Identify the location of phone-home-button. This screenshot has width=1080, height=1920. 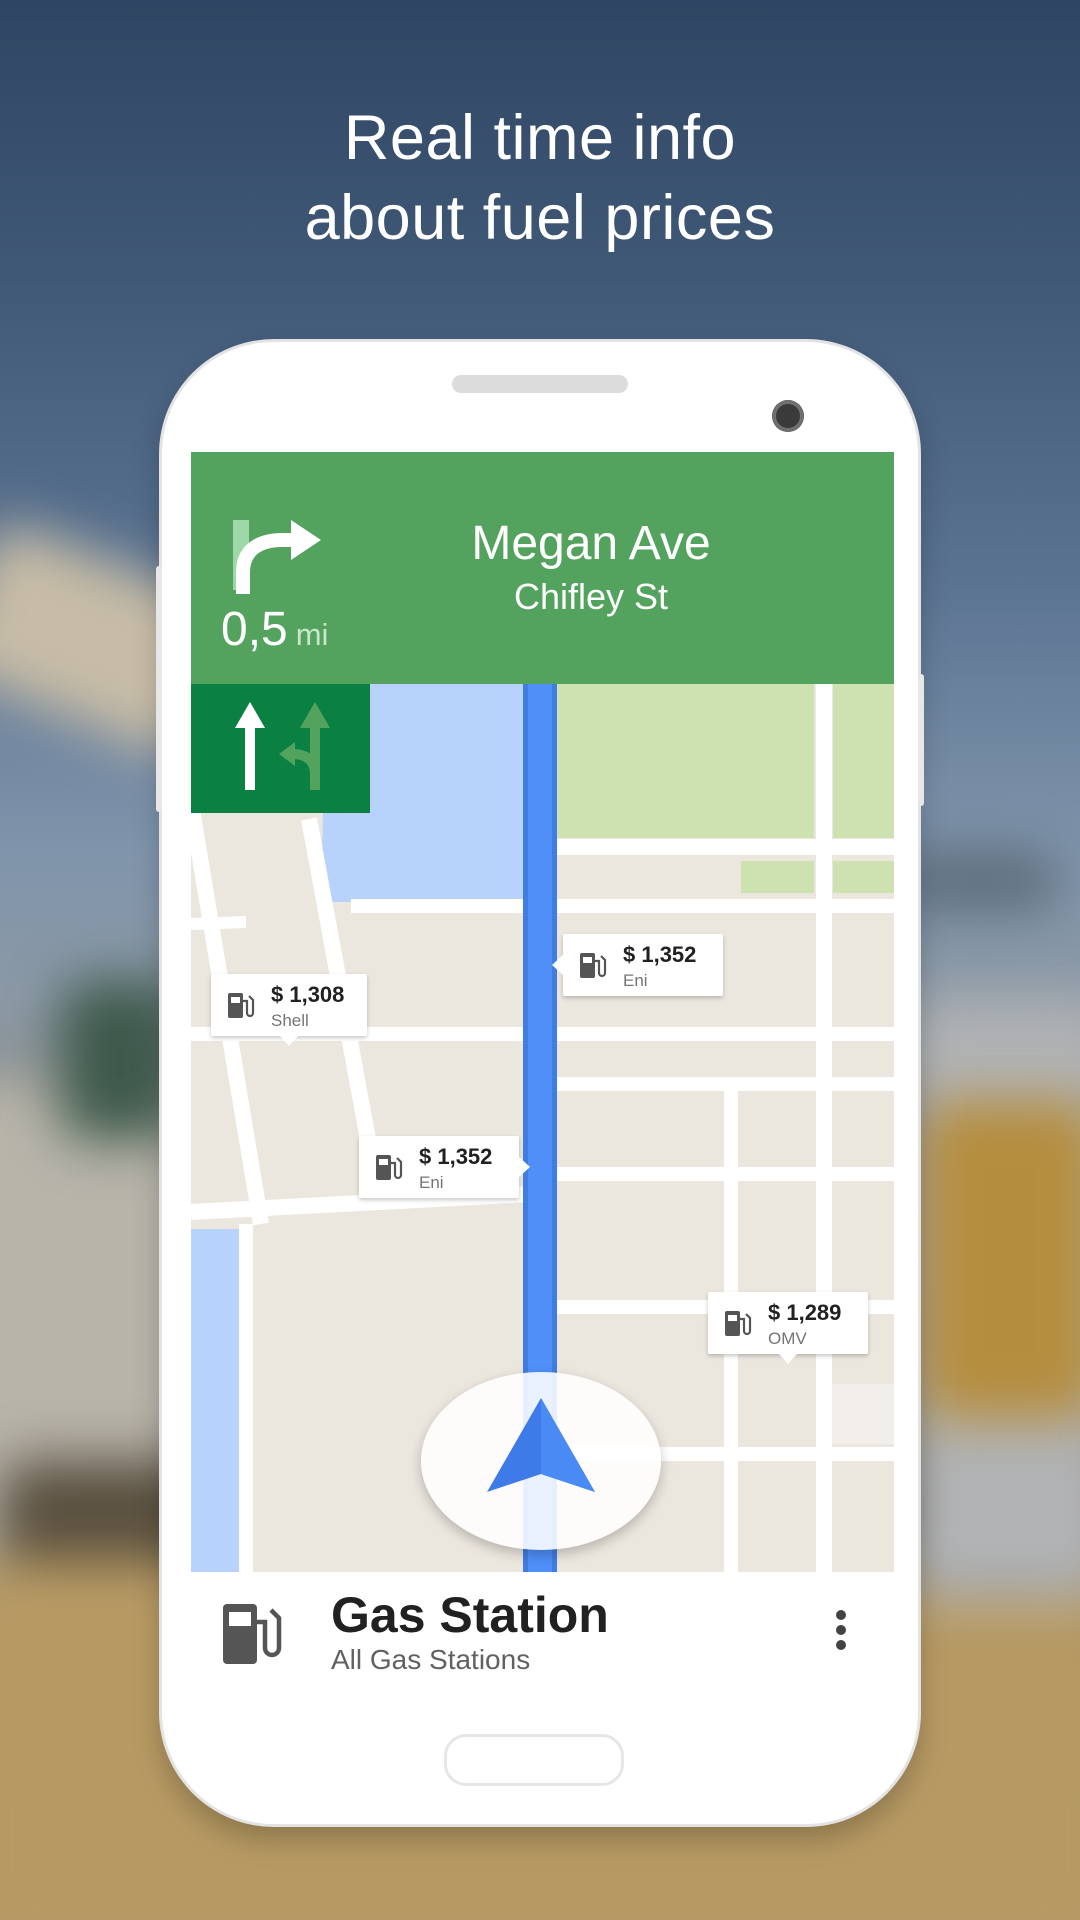
(534, 1760).